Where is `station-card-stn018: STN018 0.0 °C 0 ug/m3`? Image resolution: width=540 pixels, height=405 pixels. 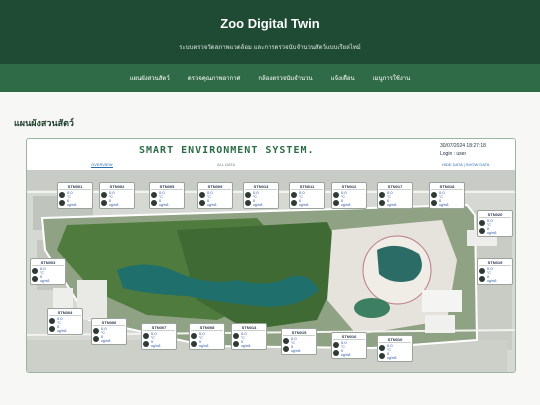
station-card-stn018: STN018 0.0 °C 0 ug/m3 is located at coordinates (447, 195).